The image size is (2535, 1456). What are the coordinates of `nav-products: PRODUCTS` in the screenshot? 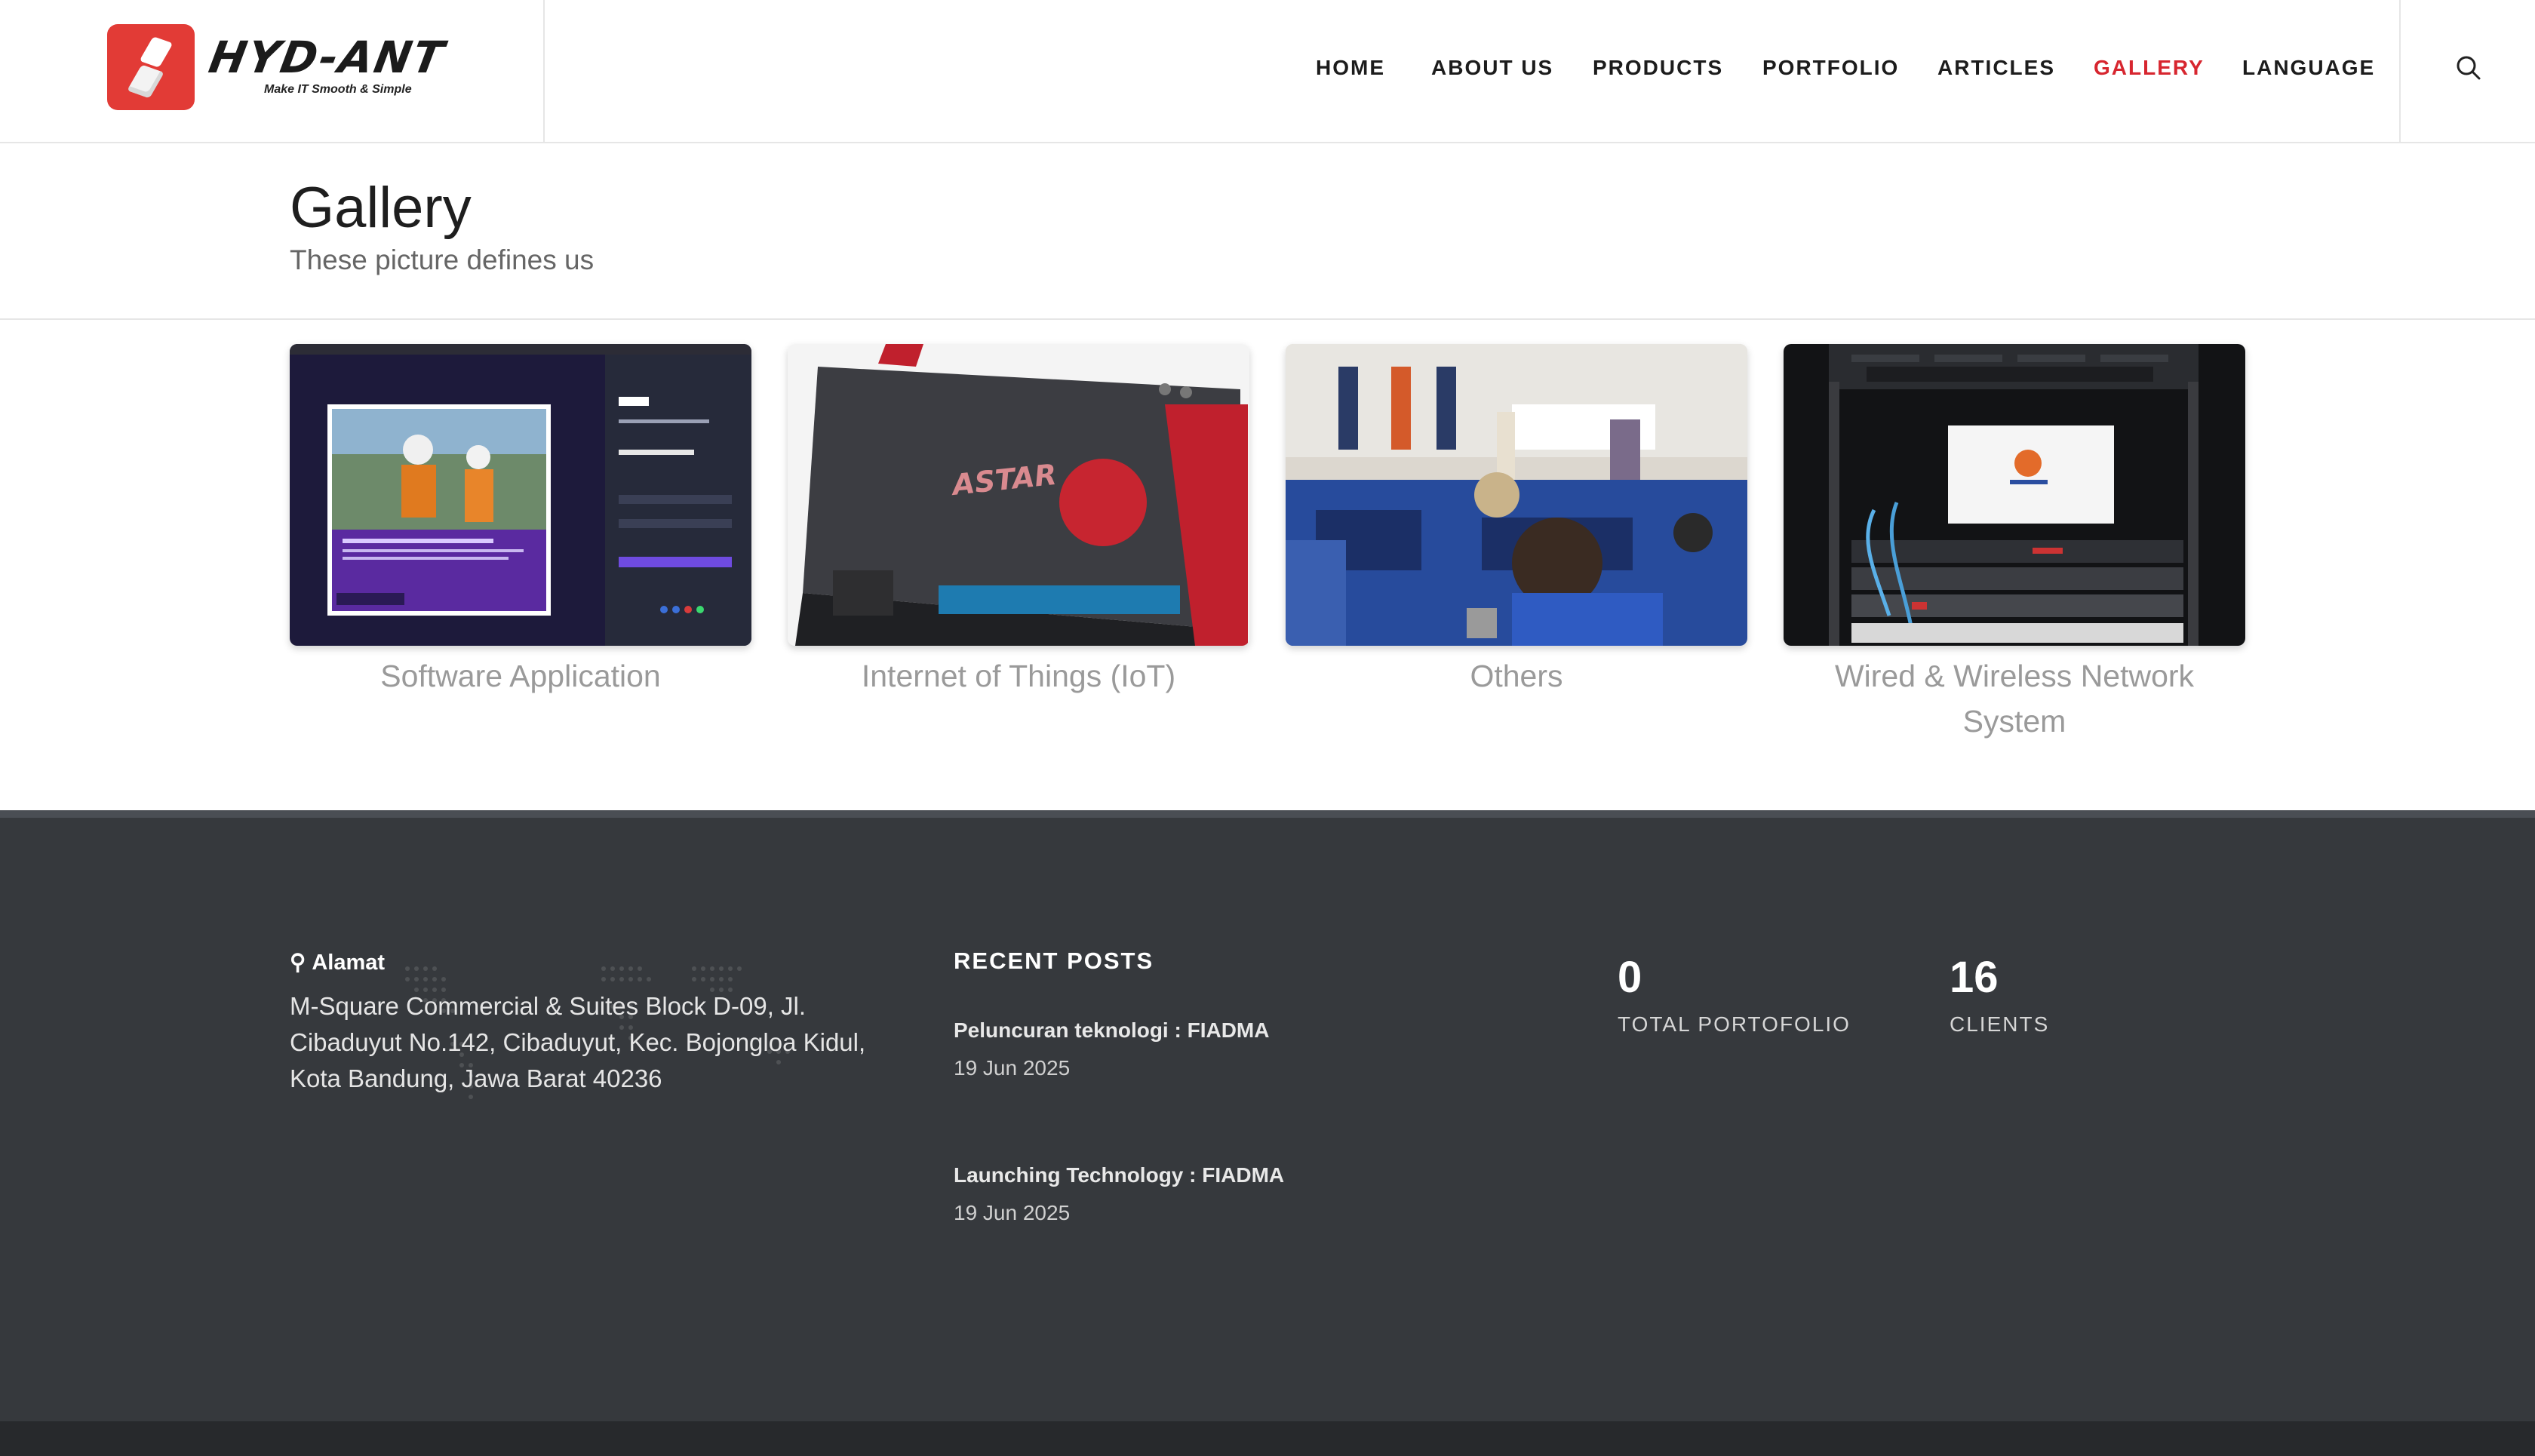 It's located at (1658, 68).